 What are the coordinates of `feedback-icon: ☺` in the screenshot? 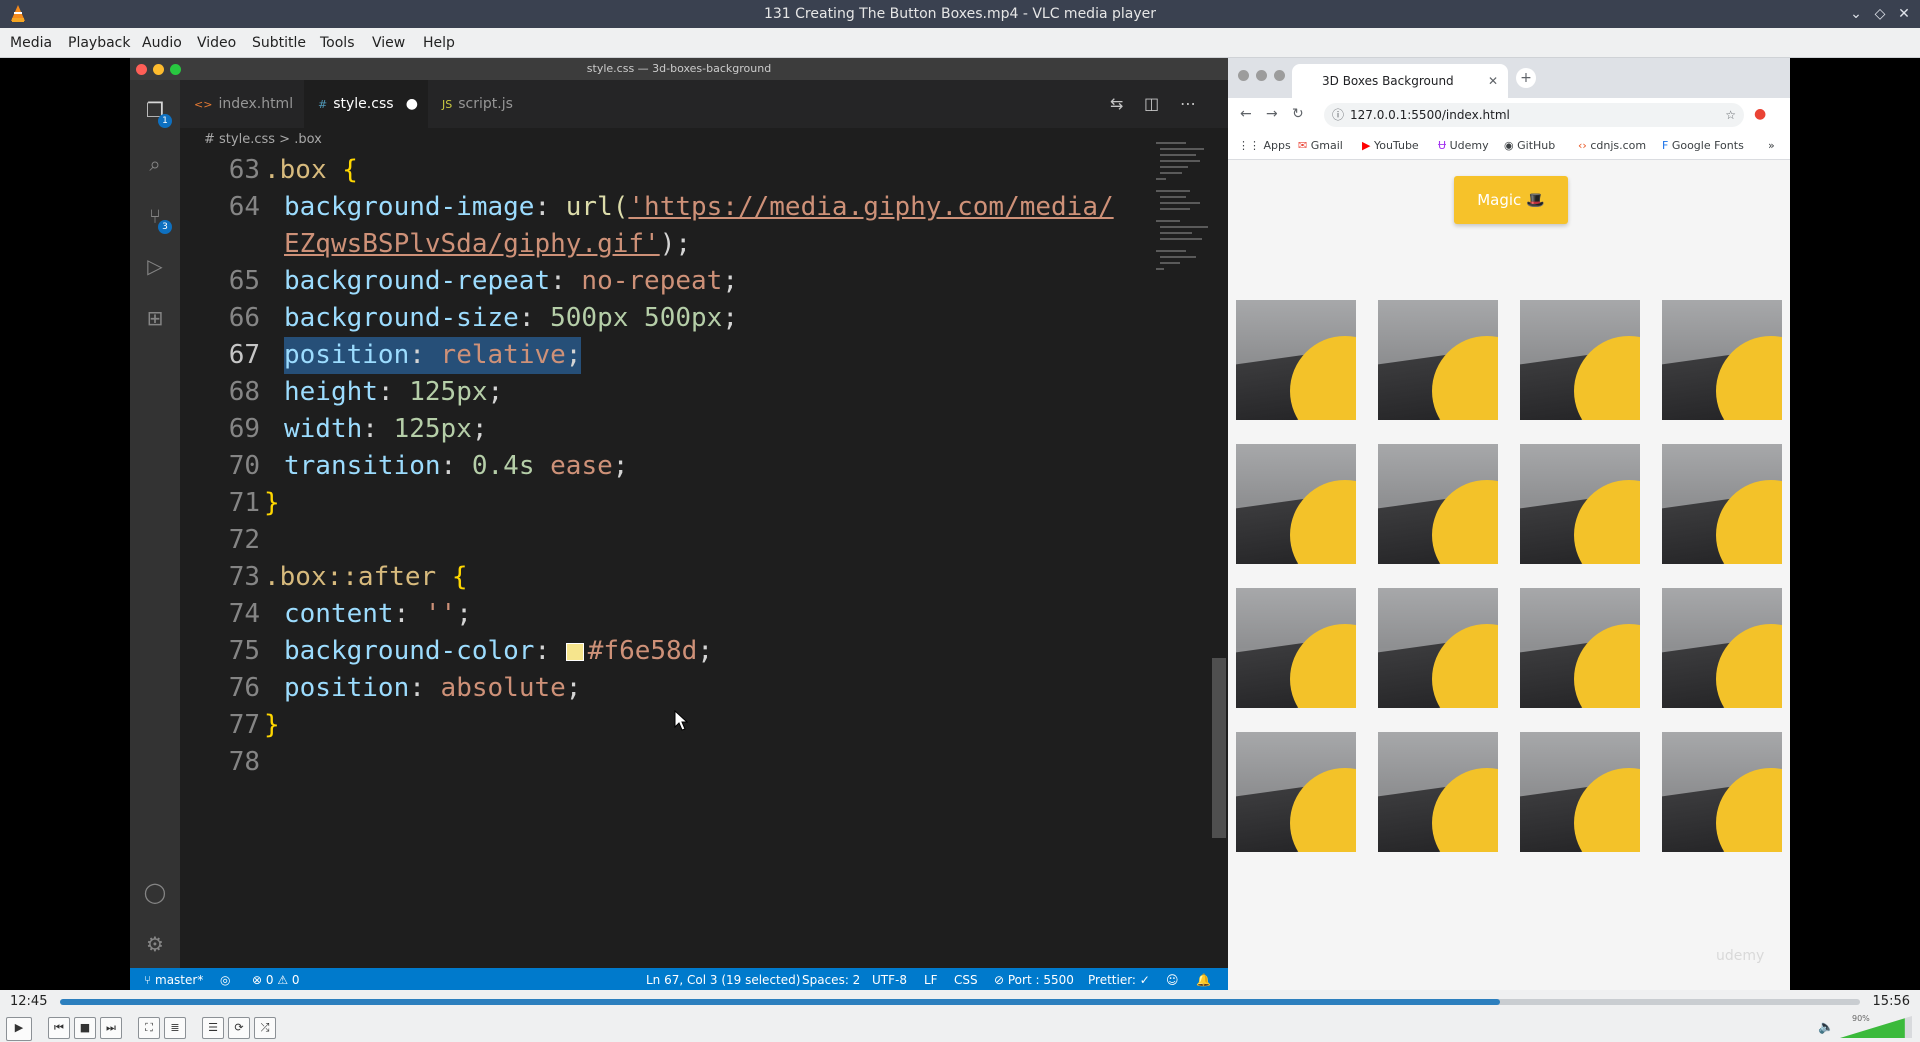 It's located at (1172, 980).